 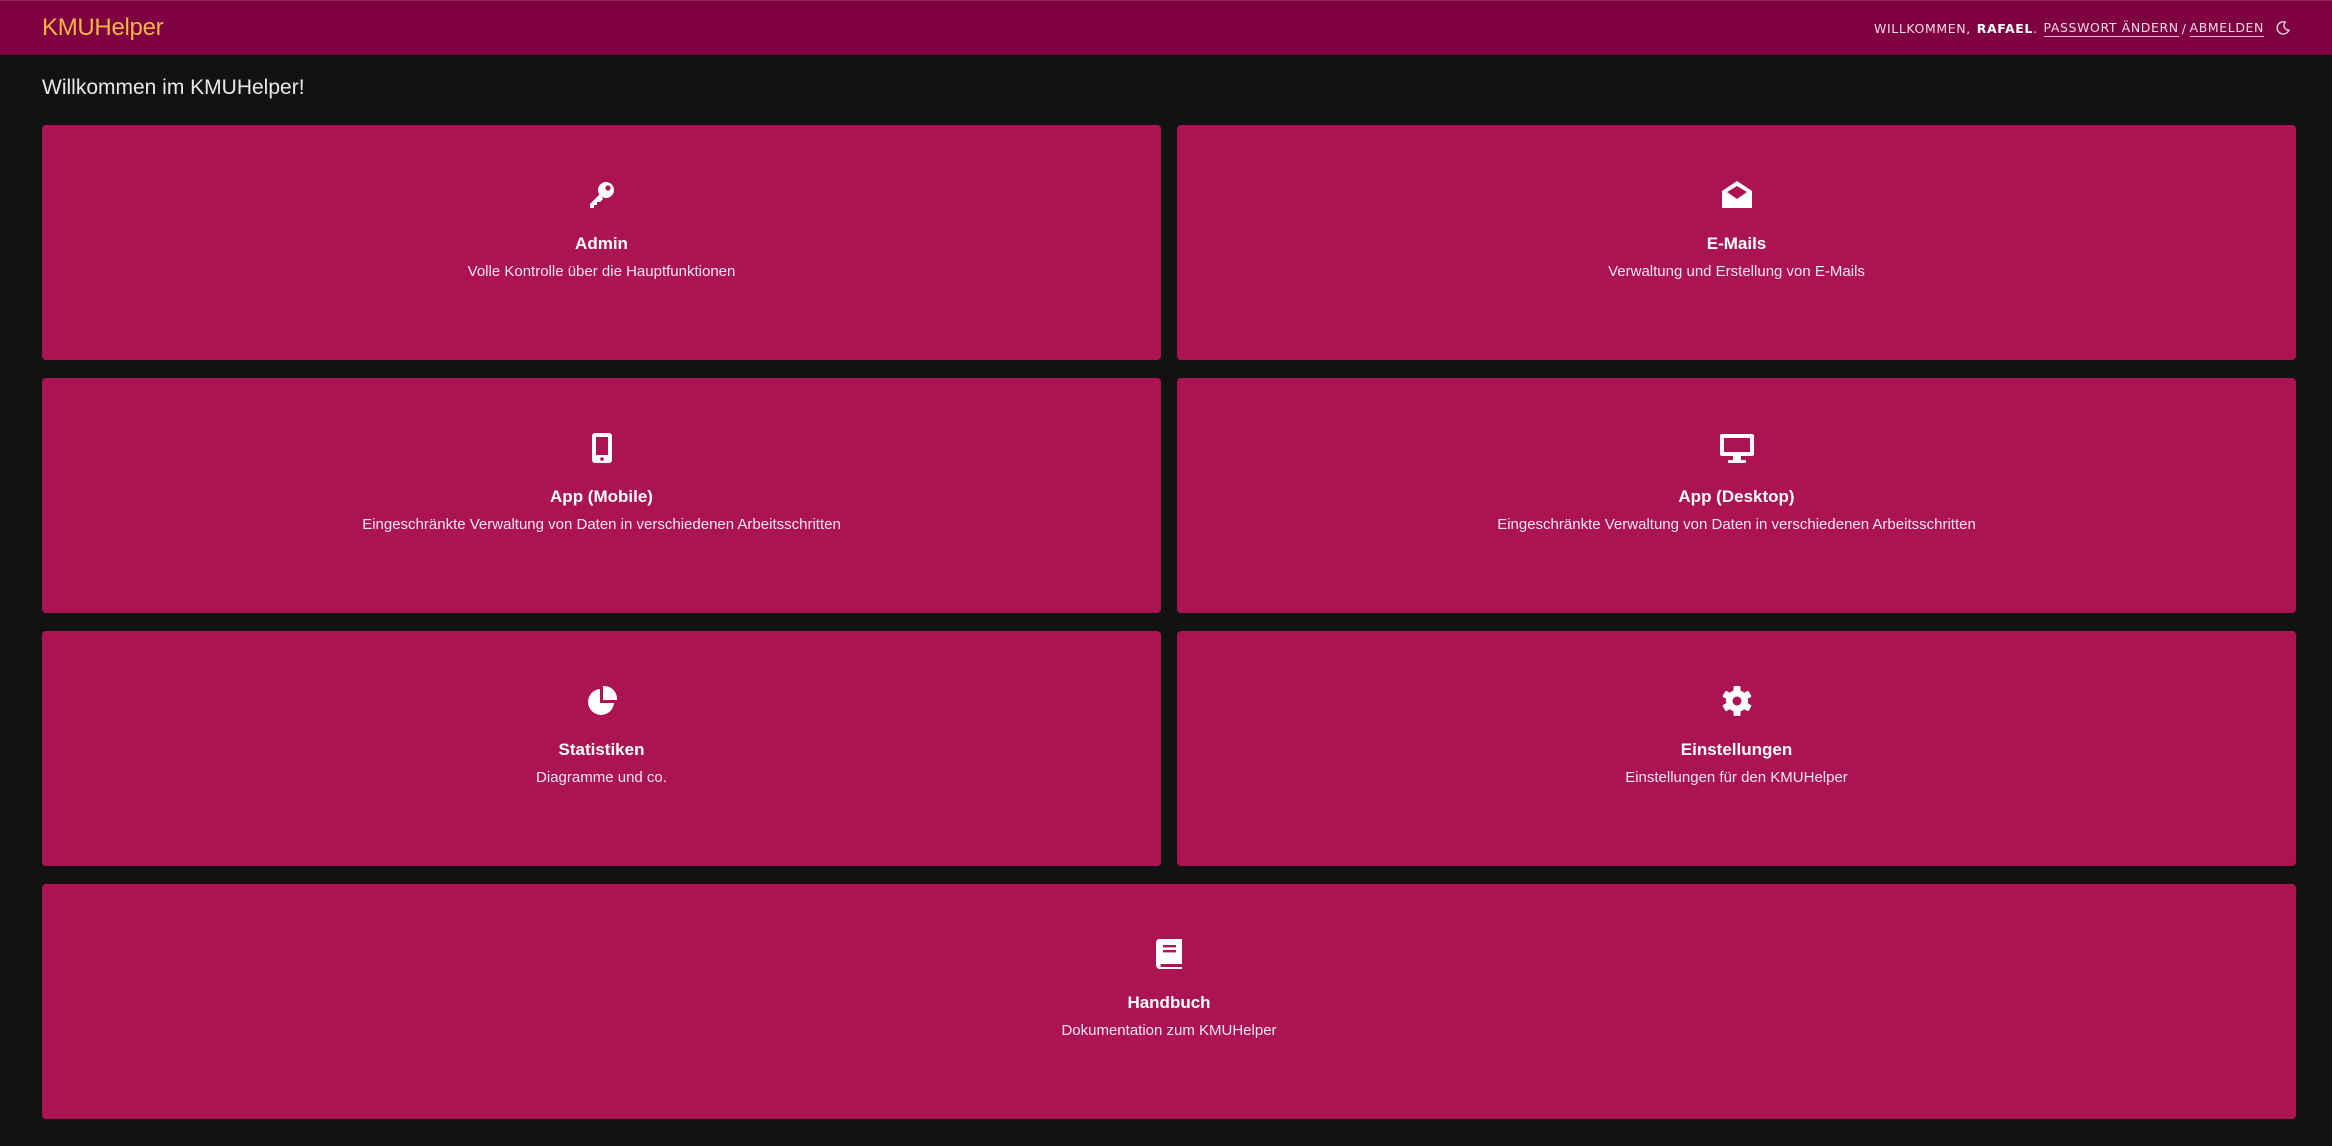 I want to click on tile-title: E-Mails, so click(x=1736, y=243).